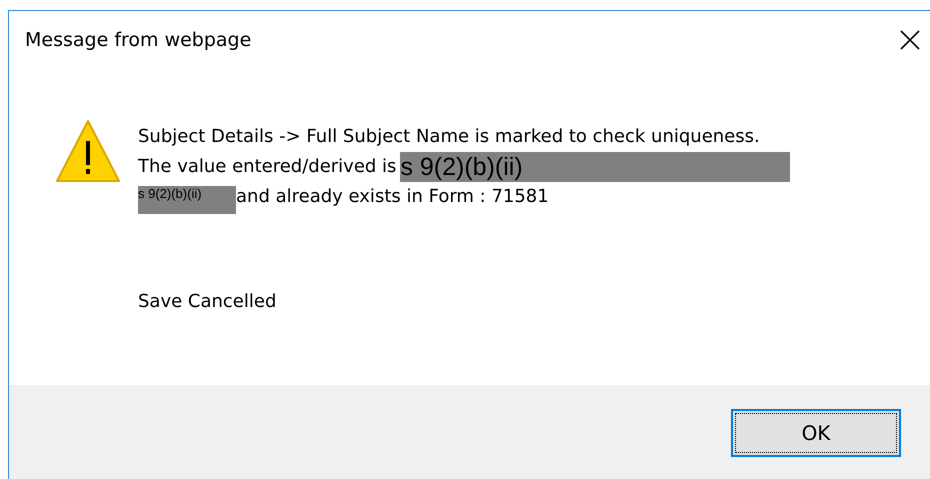  I want to click on status-text: Save Cancelled, so click(208, 302).